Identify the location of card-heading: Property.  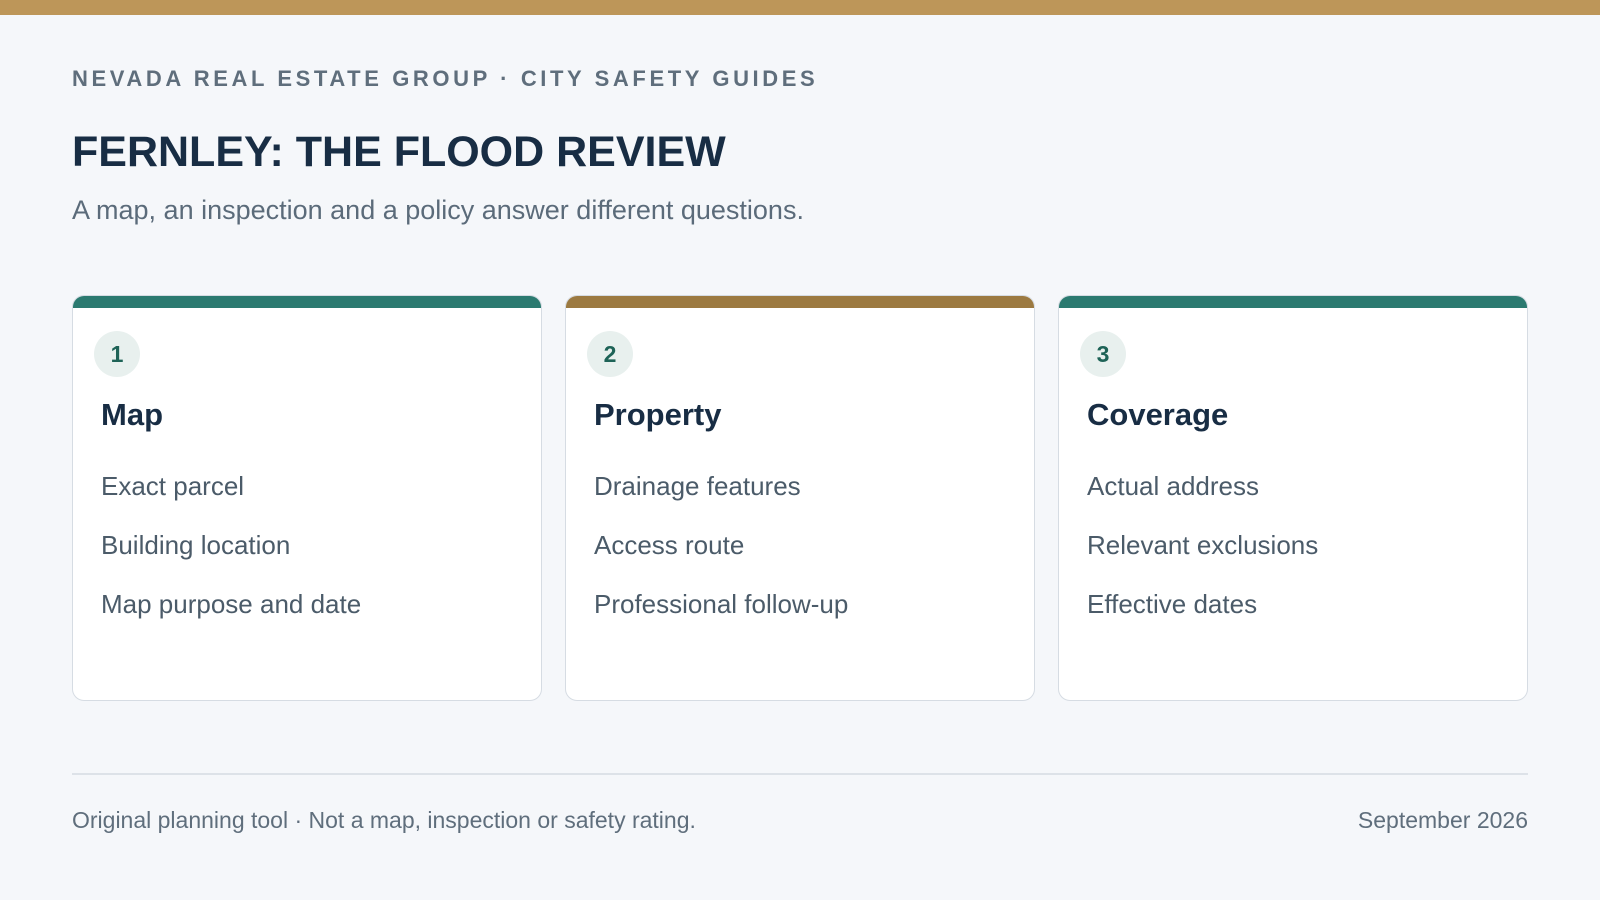
(658, 414).